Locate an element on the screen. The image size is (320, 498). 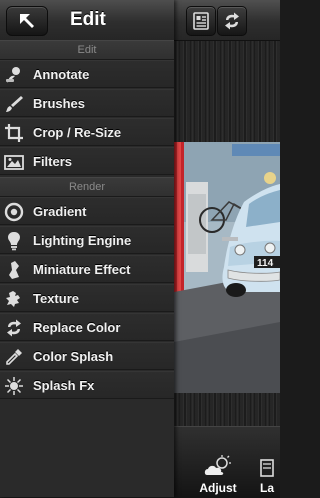
back-arrow-icon is located at coordinates (27, 21).